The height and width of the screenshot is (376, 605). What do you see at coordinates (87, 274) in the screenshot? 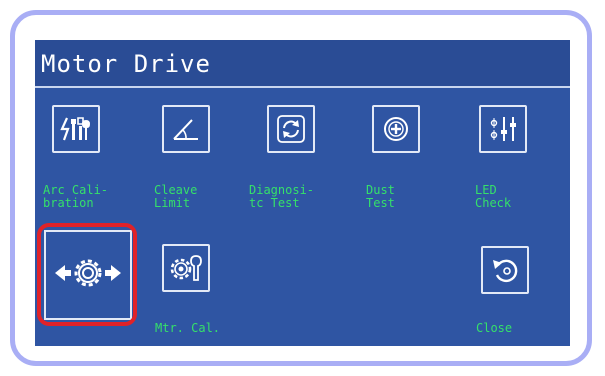
I see `selection-highlight` at bounding box center [87, 274].